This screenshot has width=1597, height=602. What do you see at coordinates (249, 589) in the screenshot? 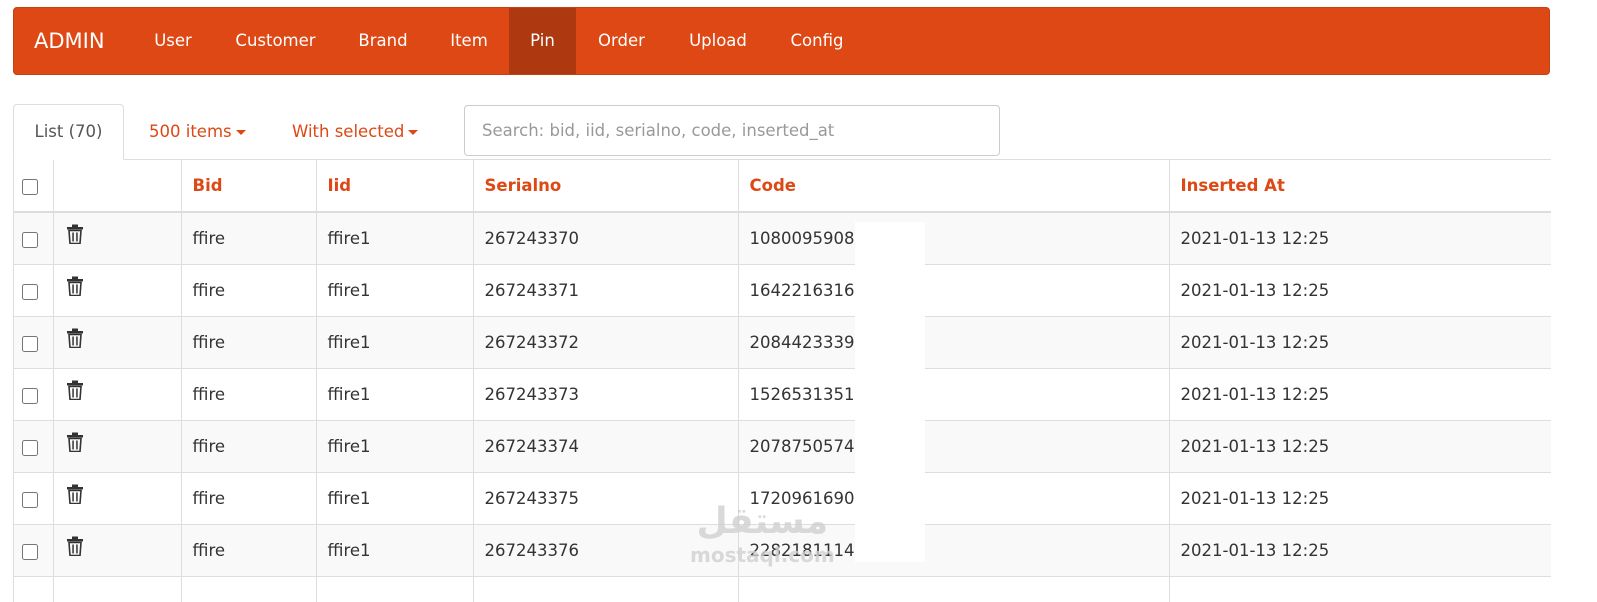
I see `cell-bid` at bounding box center [249, 589].